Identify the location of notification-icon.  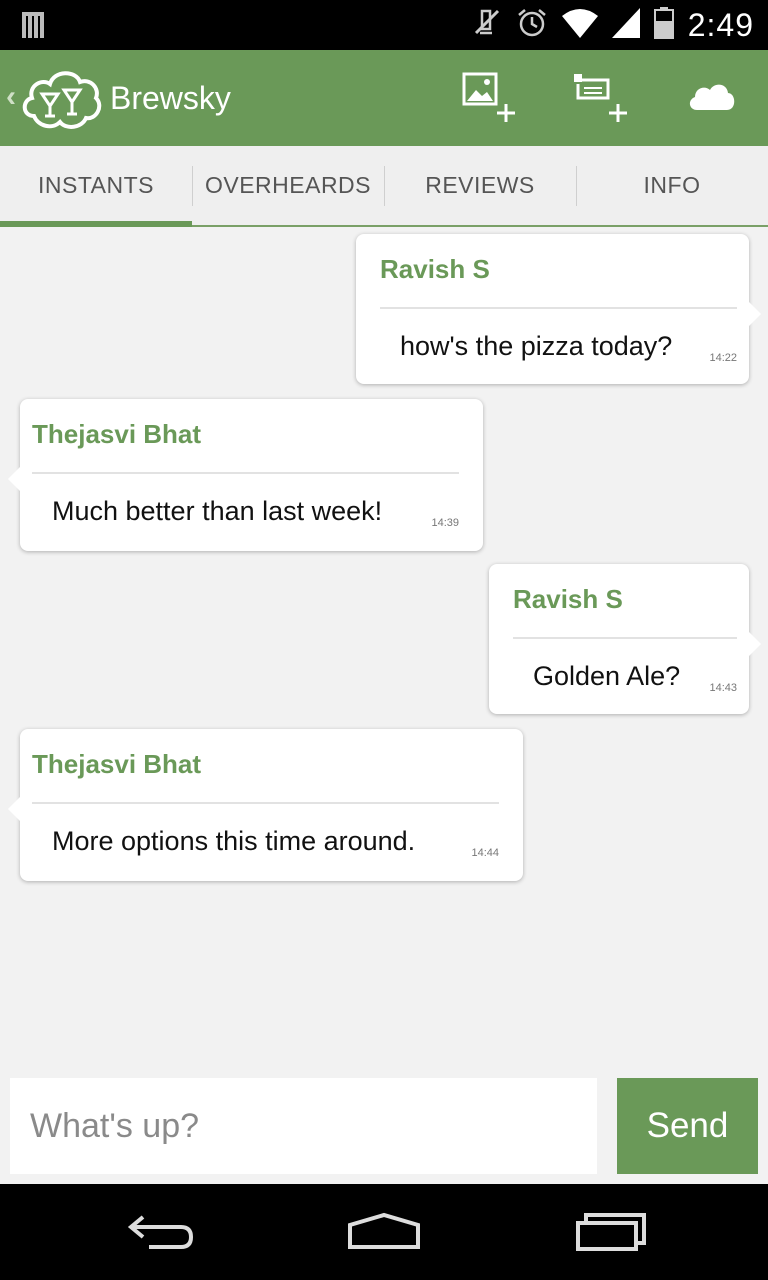
(35, 27).